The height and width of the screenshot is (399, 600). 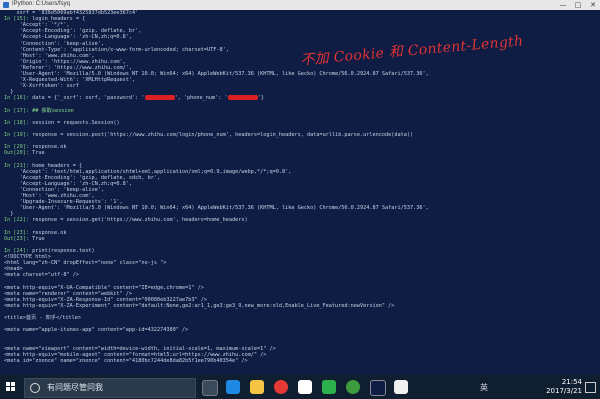 What do you see at coordinates (110, 388) in the screenshot?
I see `cortana-search-box: 有问题尽管问我` at bounding box center [110, 388].